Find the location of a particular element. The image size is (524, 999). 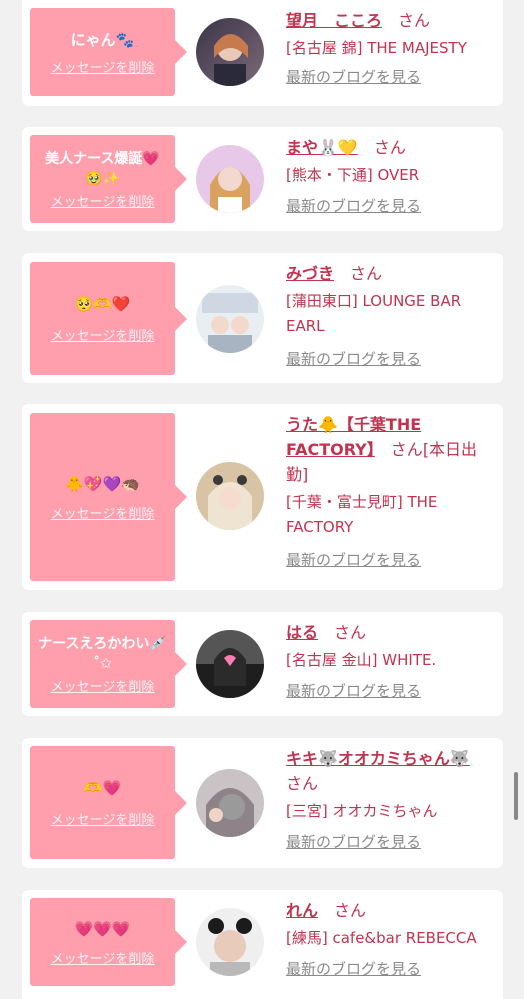

message-text: ナースえろかわい💉˚✩ is located at coordinates (102, 653).